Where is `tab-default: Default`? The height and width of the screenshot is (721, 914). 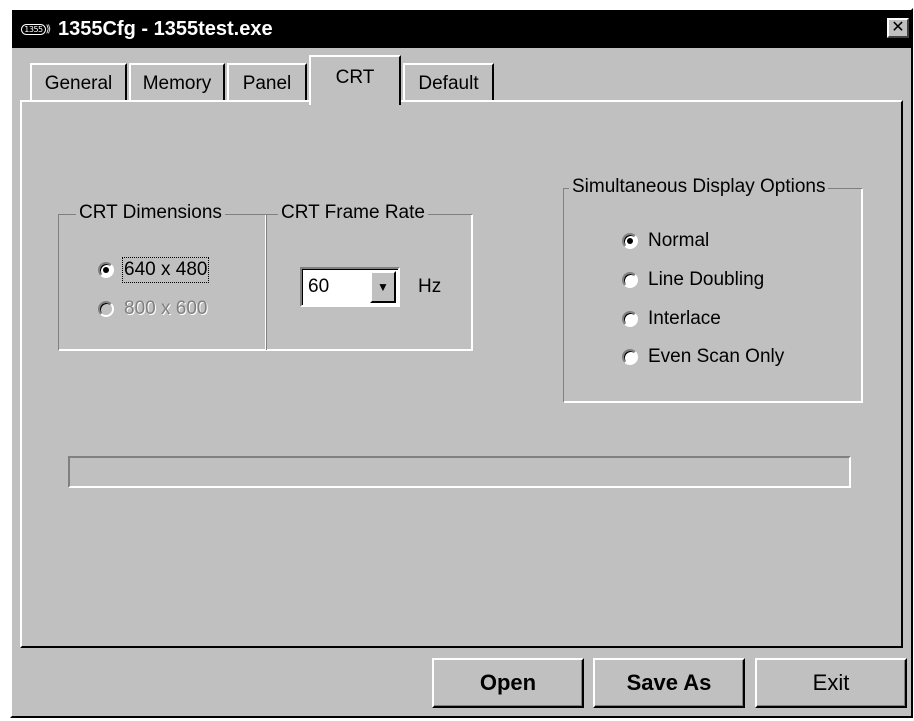 tab-default: Default is located at coordinates (448, 83).